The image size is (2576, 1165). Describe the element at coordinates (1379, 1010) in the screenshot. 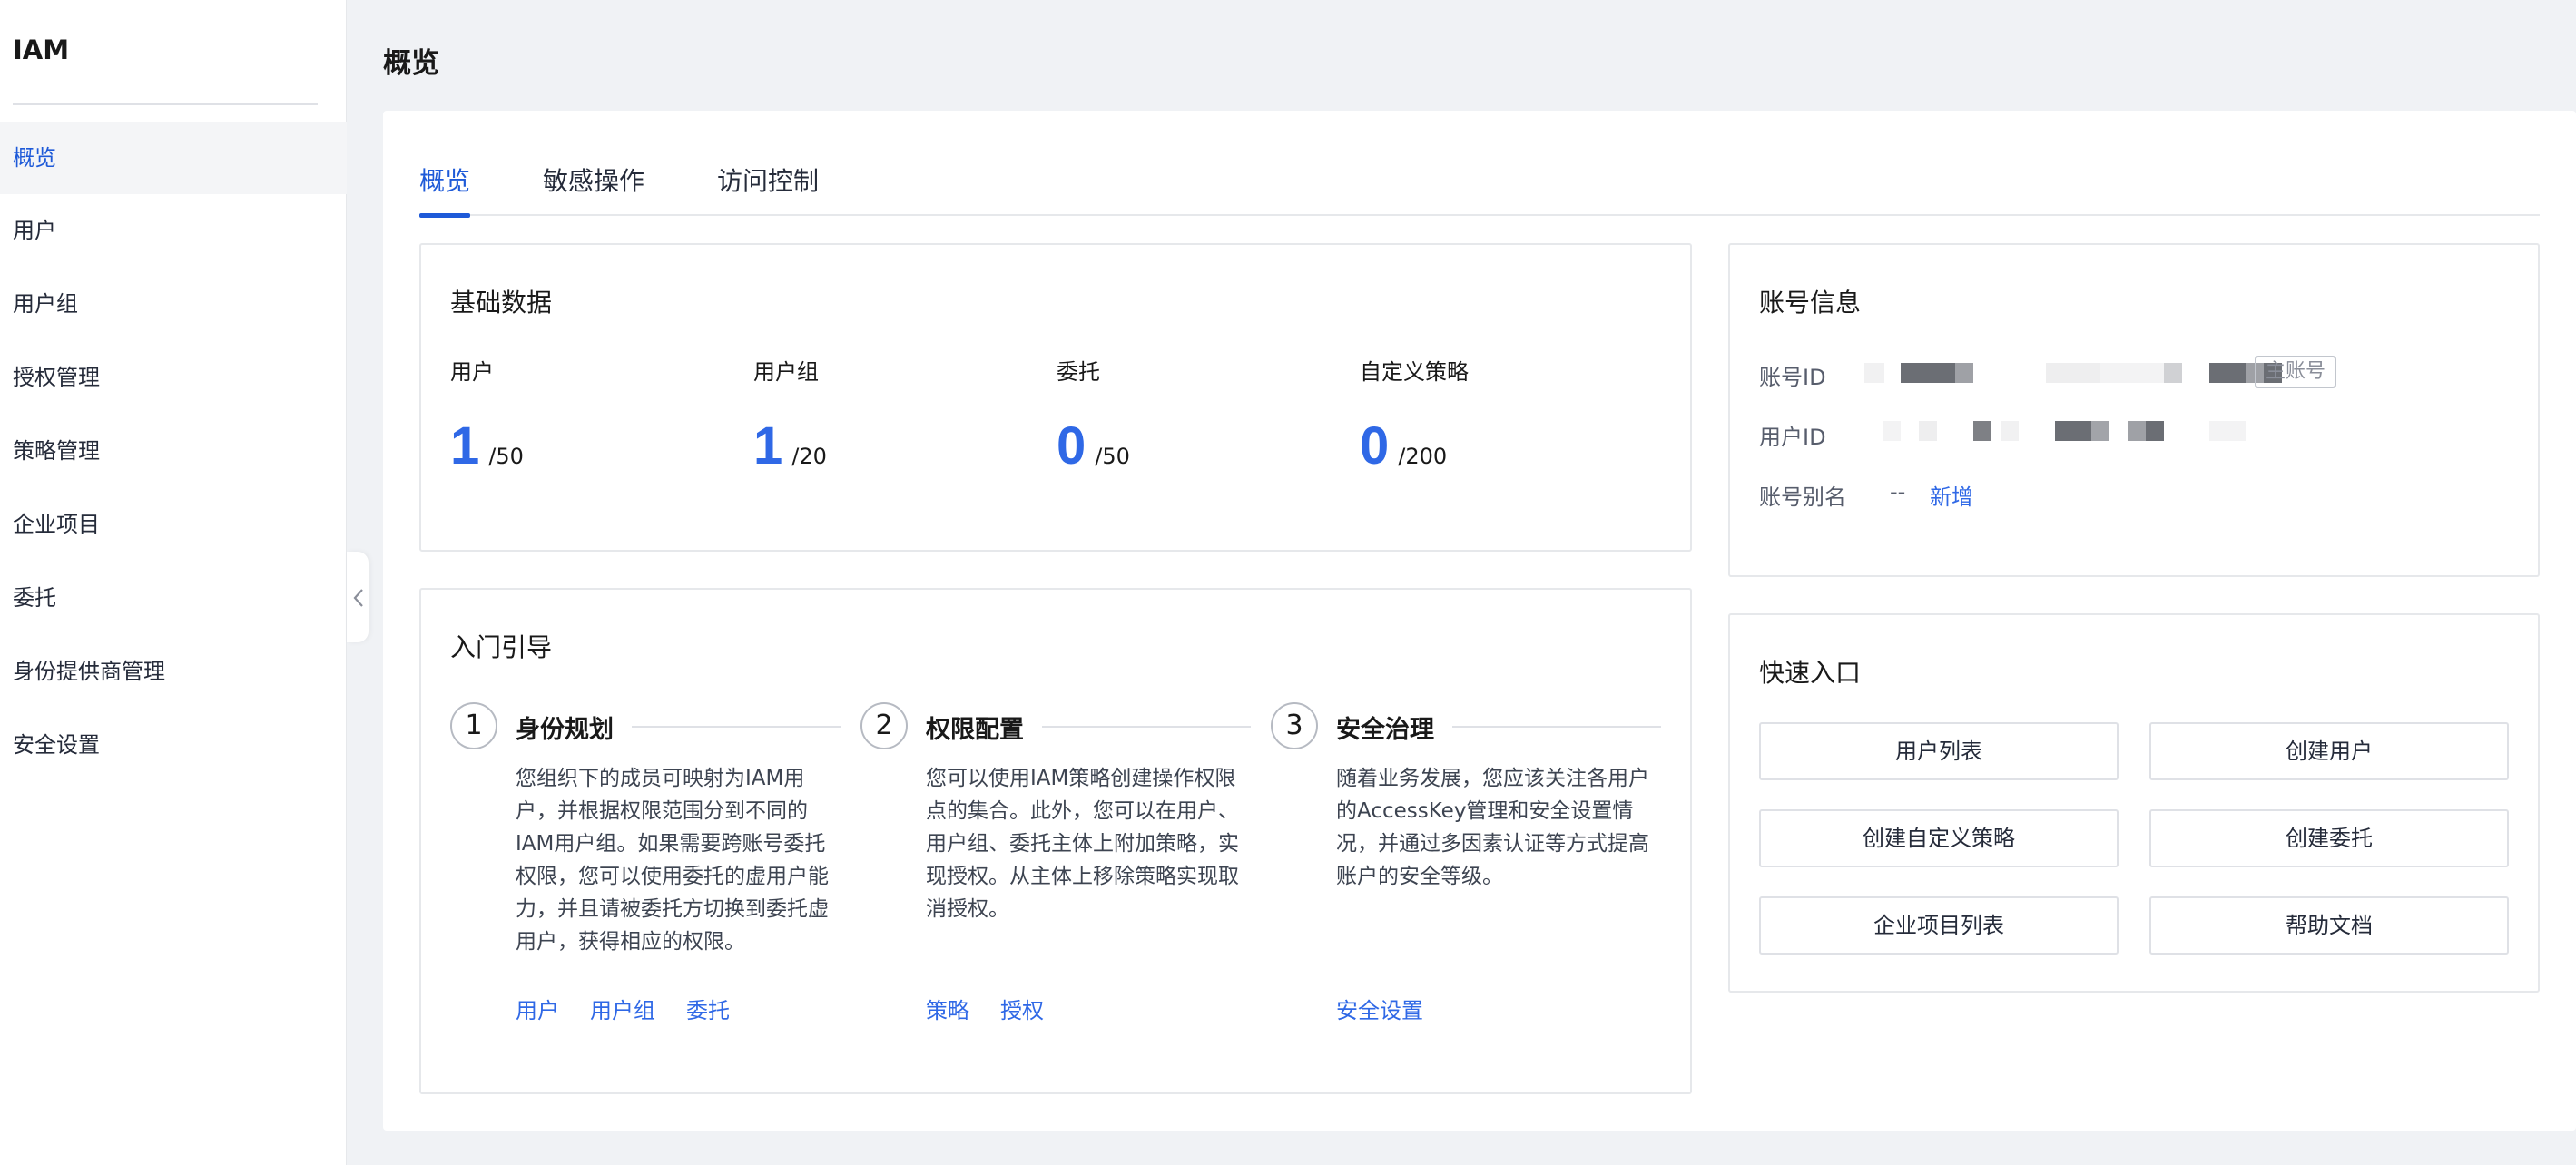

I see `link-security-settings: 安全设置` at that location.